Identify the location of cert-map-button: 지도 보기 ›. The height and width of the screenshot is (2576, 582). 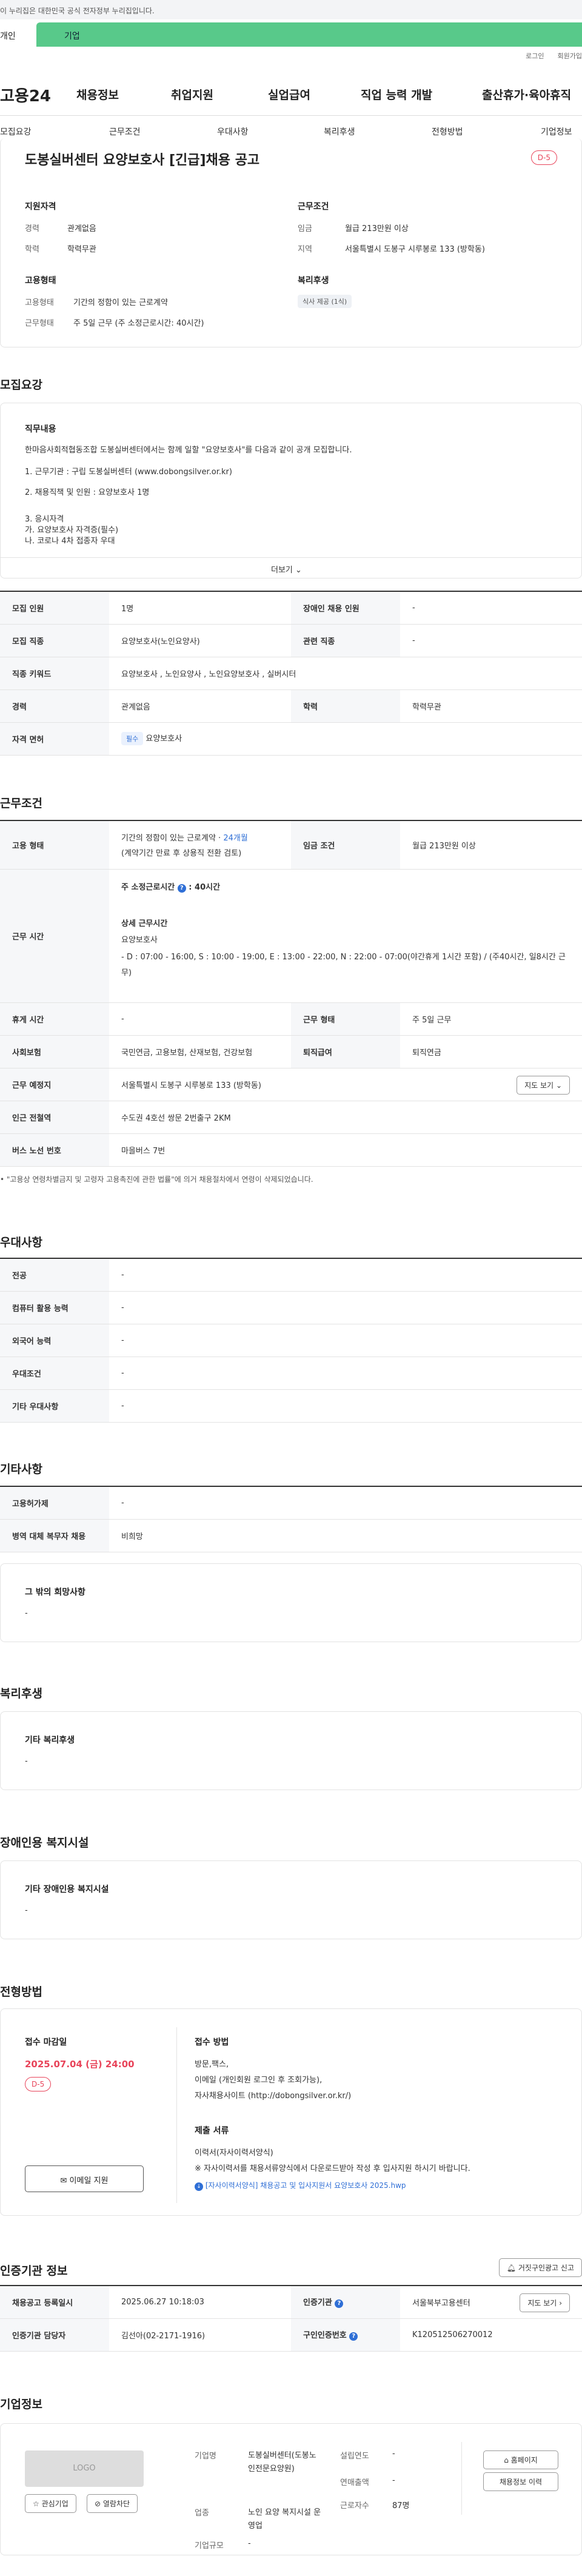
(545, 2302).